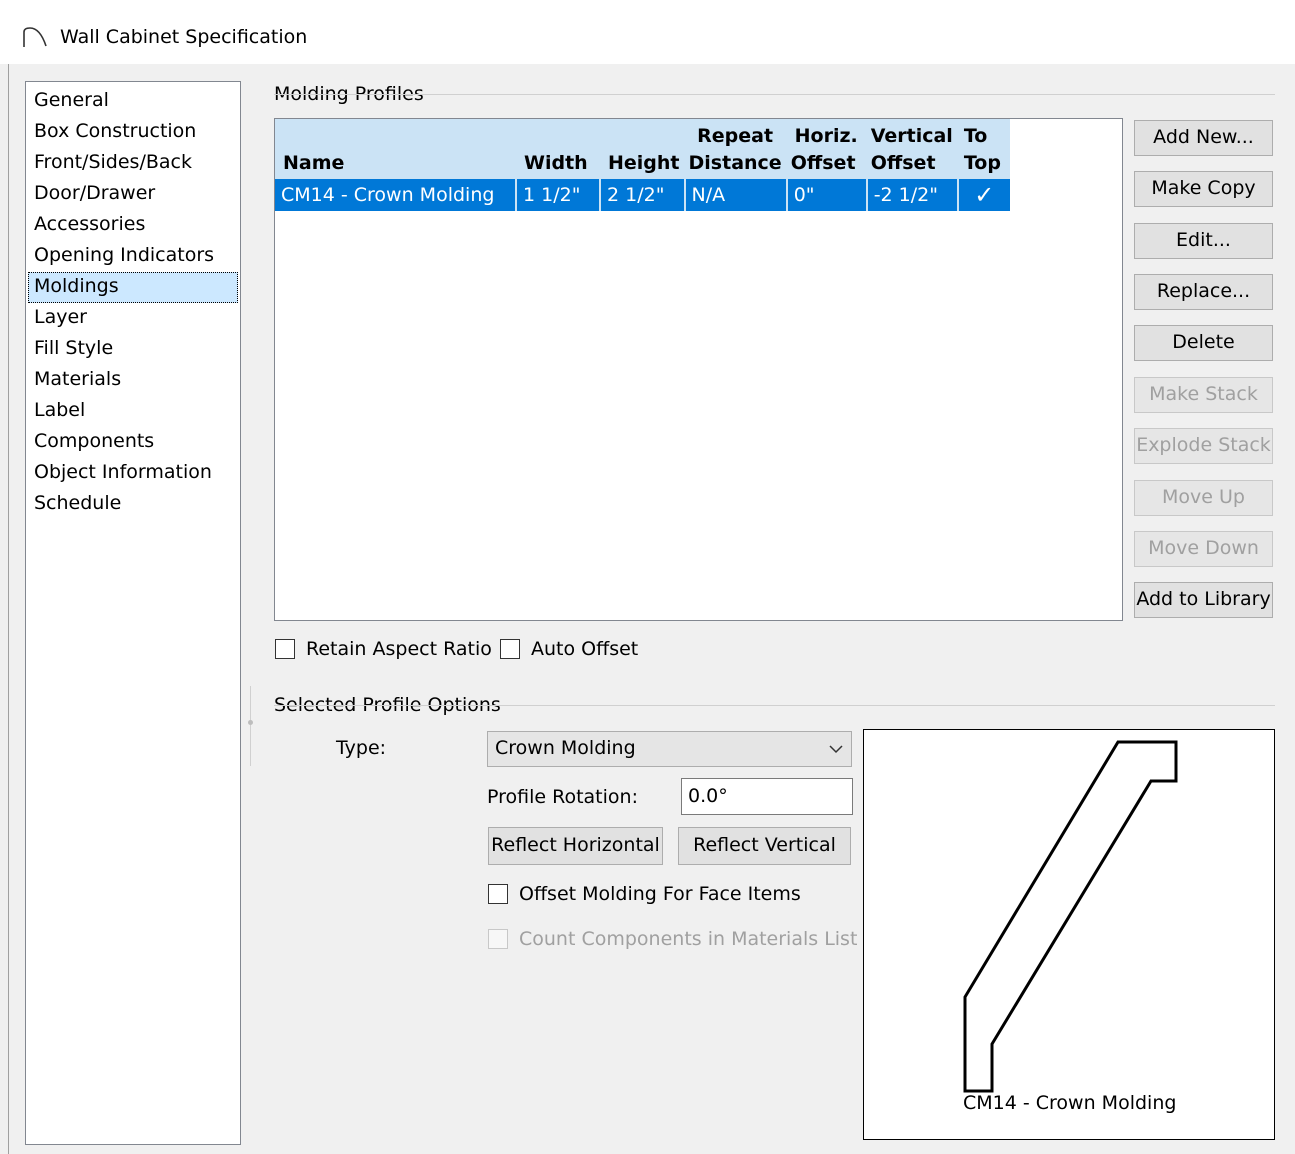 The width and height of the screenshot is (1295, 1154). What do you see at coordinates (133, 473) in the screenshot?
I see `nav-item-object-information: Object Information` at bounding box center [133, 473].